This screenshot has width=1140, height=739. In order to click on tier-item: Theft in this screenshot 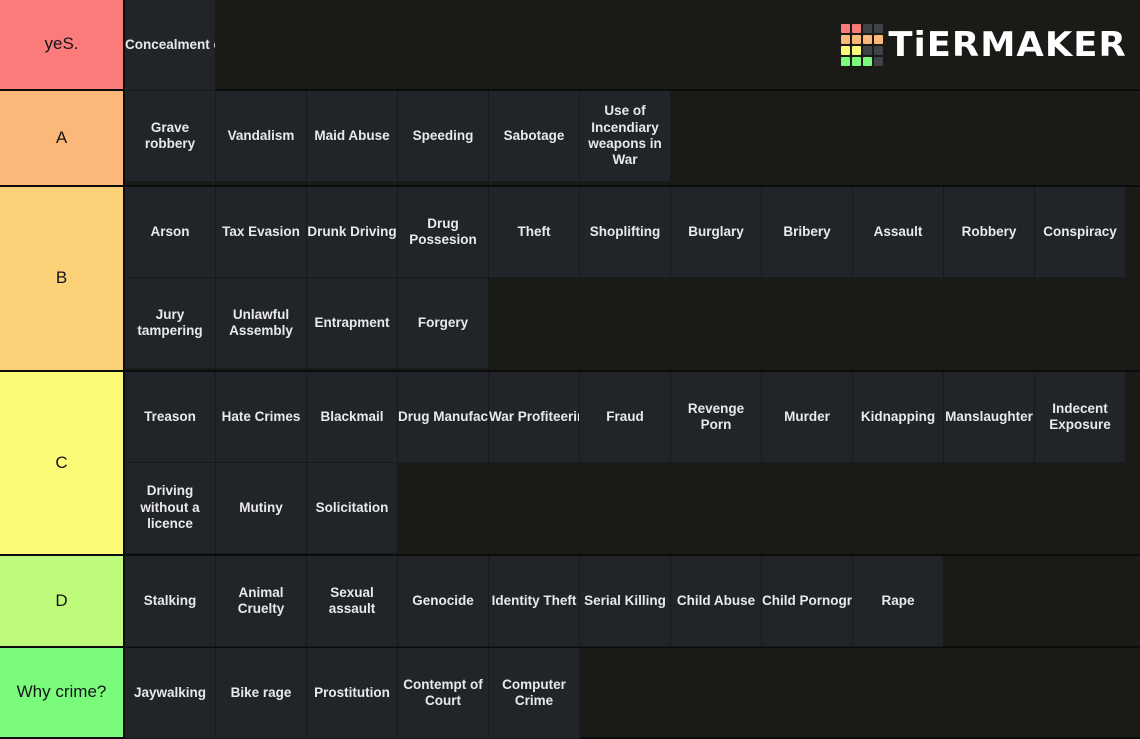, I will do `click(534, 232)`.